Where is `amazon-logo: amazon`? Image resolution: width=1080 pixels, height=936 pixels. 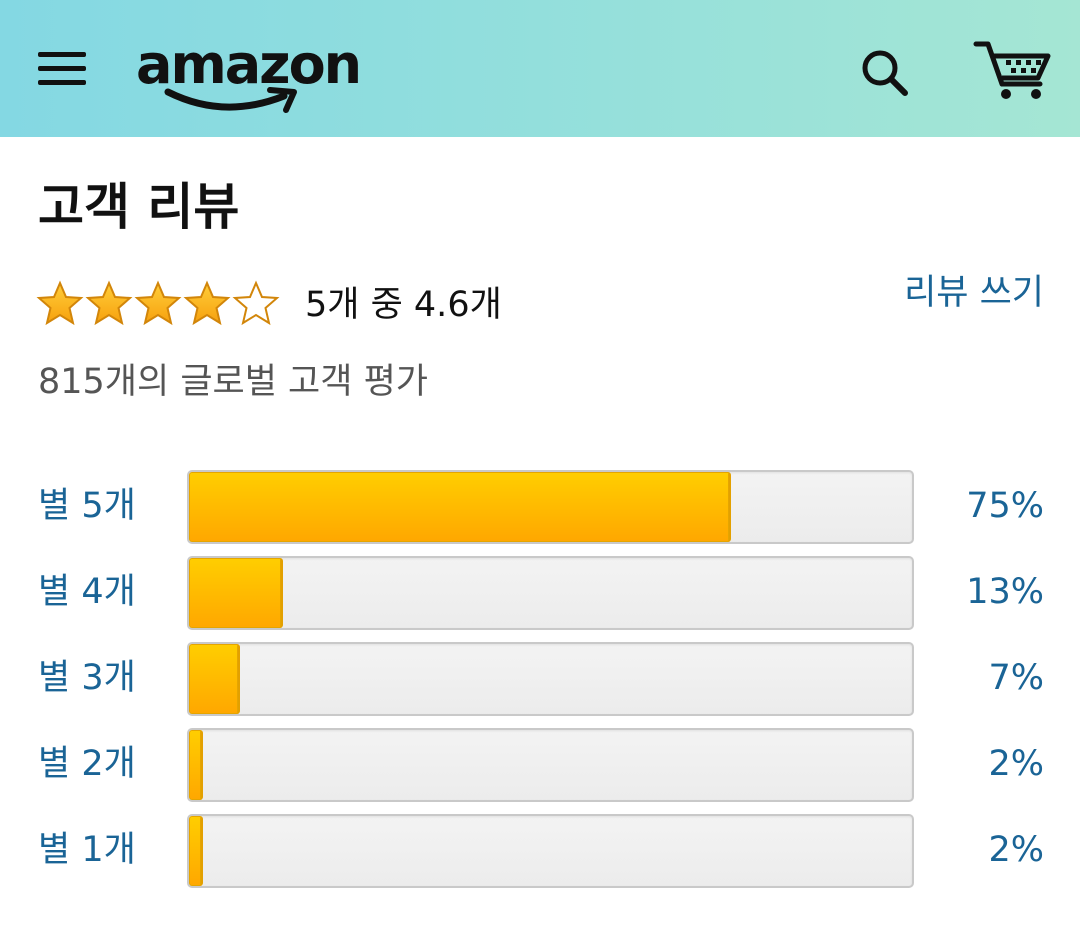
amazon-logo: amazon is located at coordinates (249, 73).